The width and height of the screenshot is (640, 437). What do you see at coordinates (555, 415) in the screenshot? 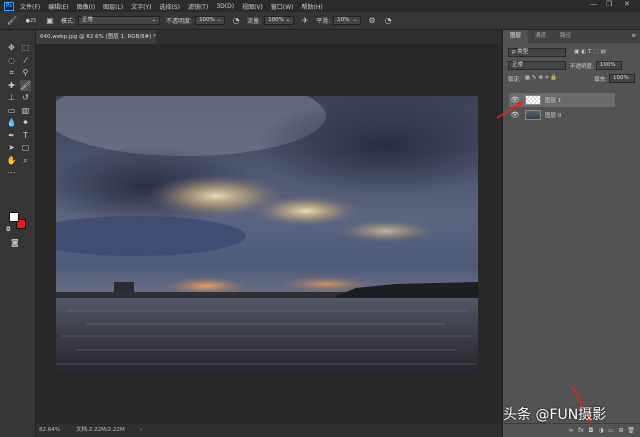
I see `watermark: 头条 @FUN摄影` at bounding box center [555, 415].